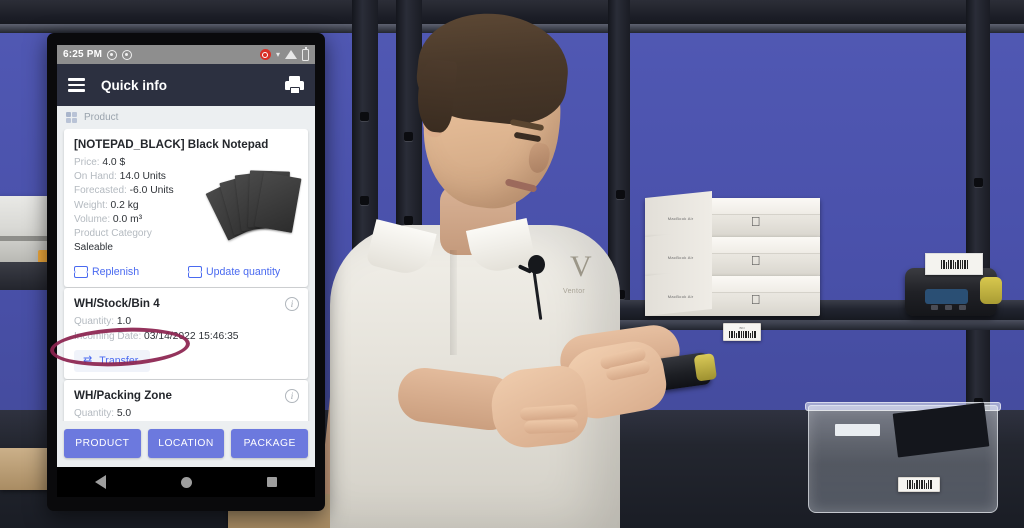 The height and width of the screenshot is (528, 1024). Describe the element at coordinates (732, 214) in the screenshot. I see `product-box-1: MacBook Air ` at that location.